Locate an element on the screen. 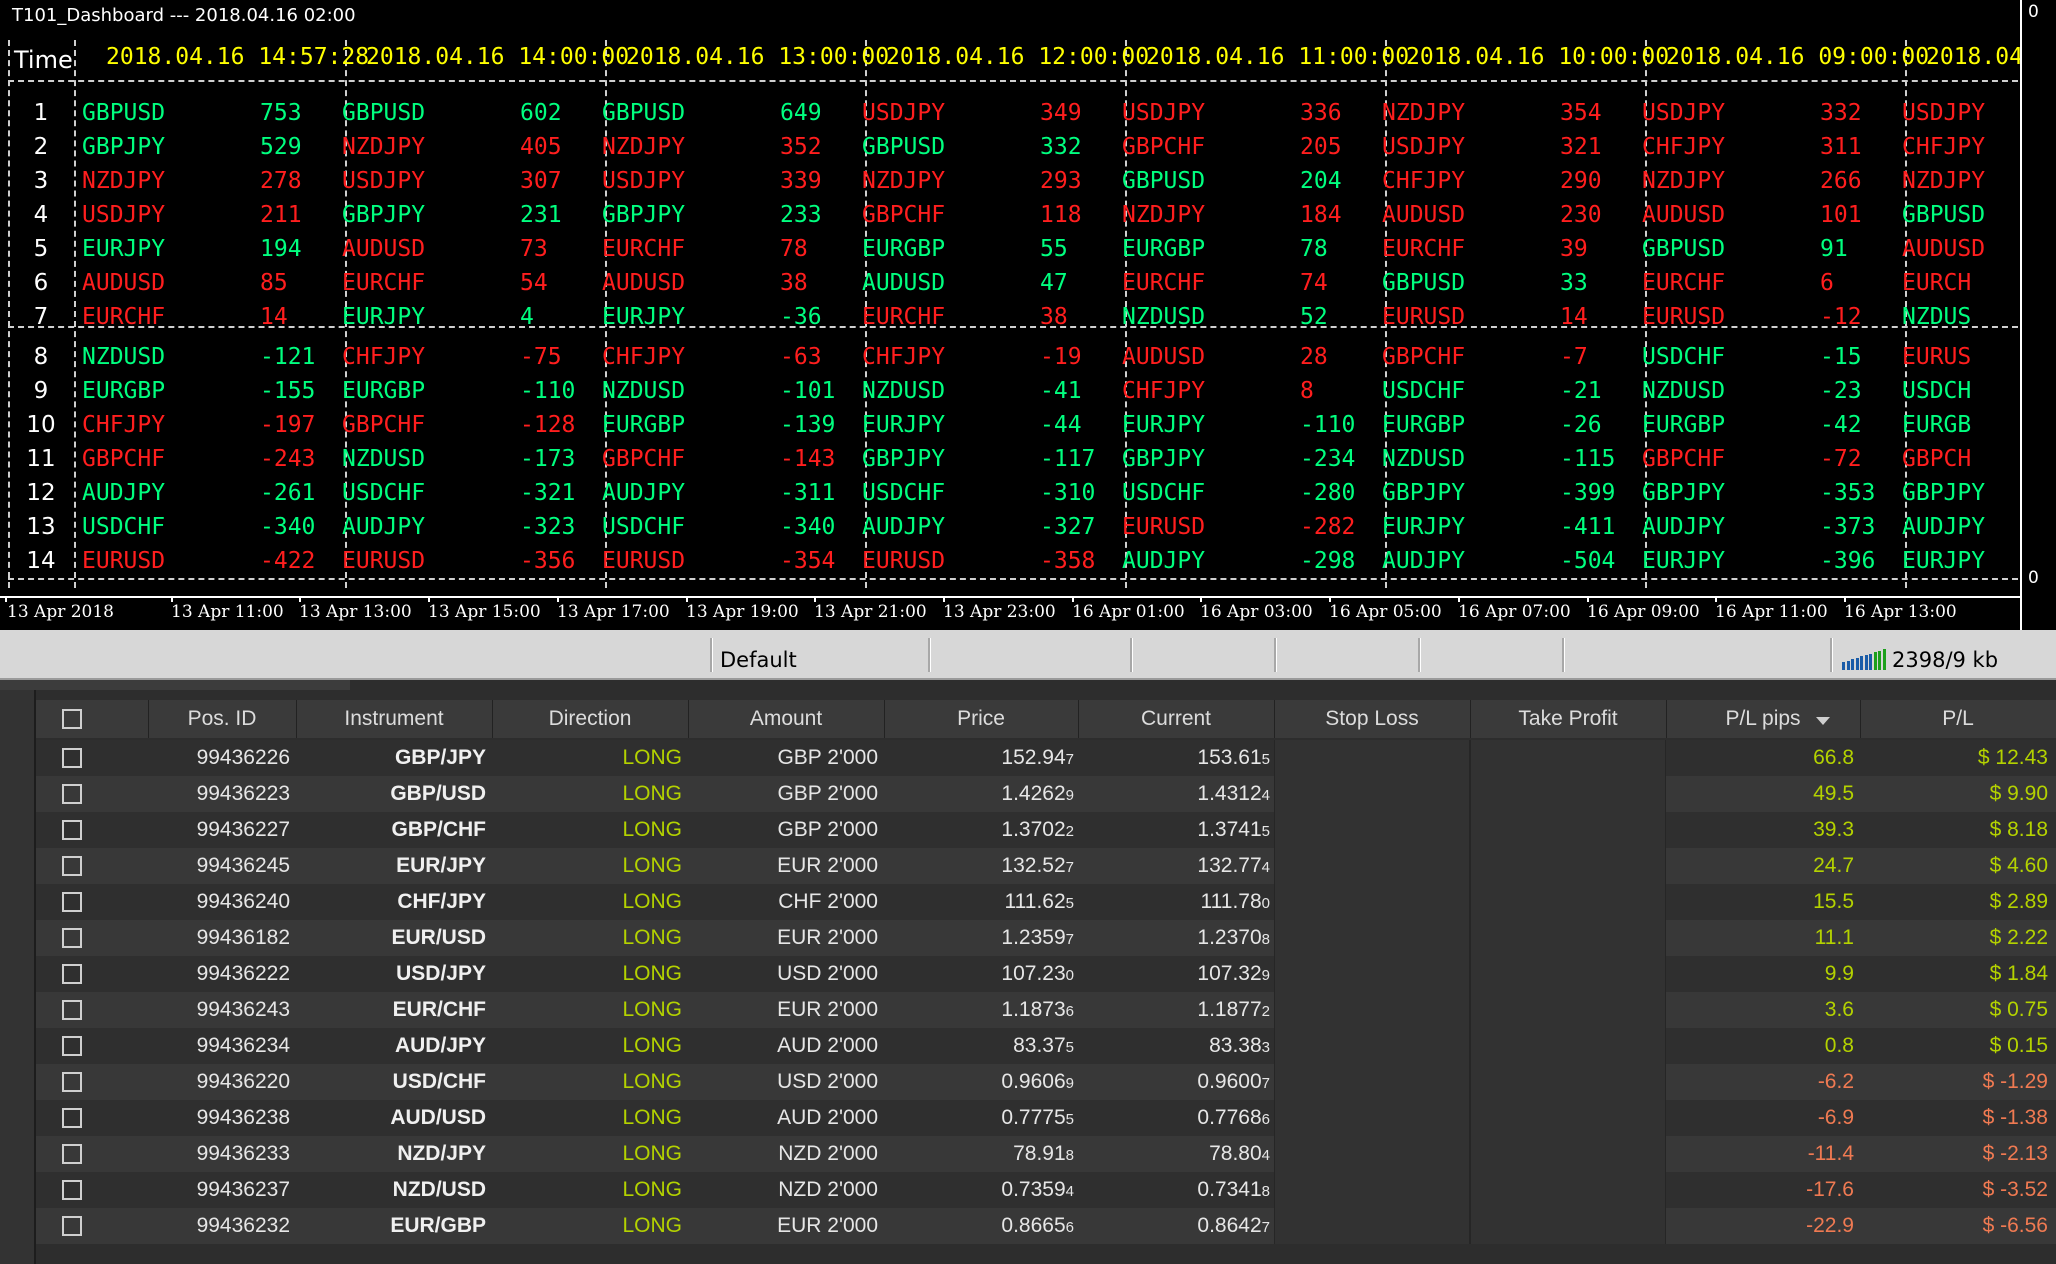  price: 0.86656 is located at coordinates (979, 1226).